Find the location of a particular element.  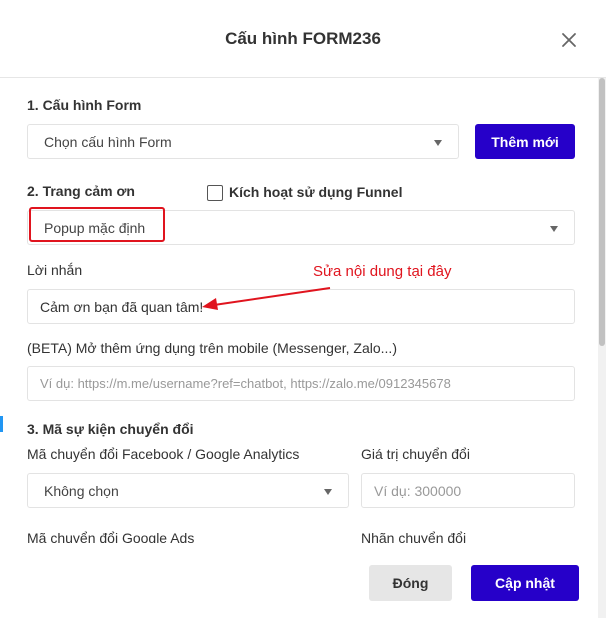

annotation-text: Sửa nội dung tại đây is located at coordinates (382, 271).